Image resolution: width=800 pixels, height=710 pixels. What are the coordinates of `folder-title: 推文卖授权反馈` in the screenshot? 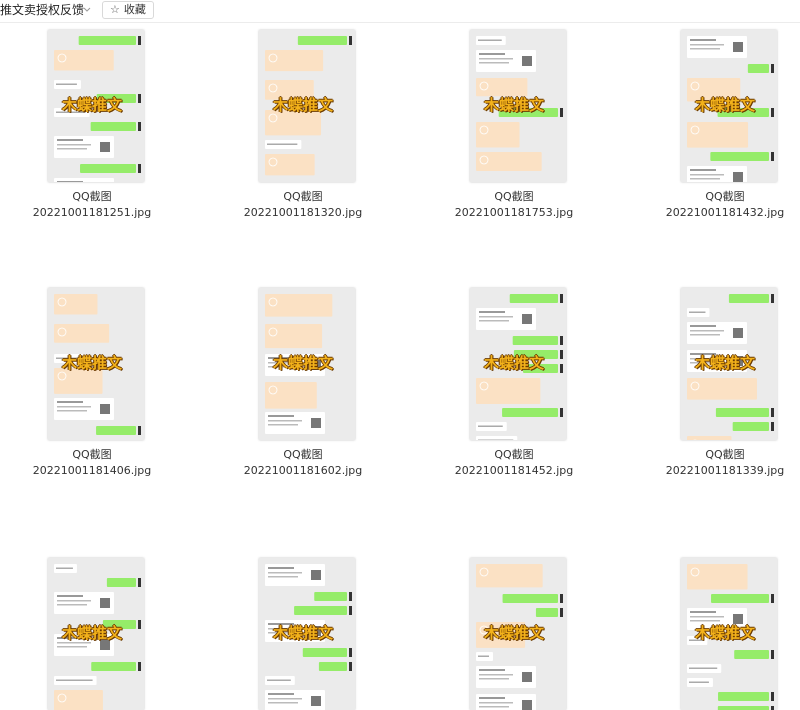 It's located at (42, 10).